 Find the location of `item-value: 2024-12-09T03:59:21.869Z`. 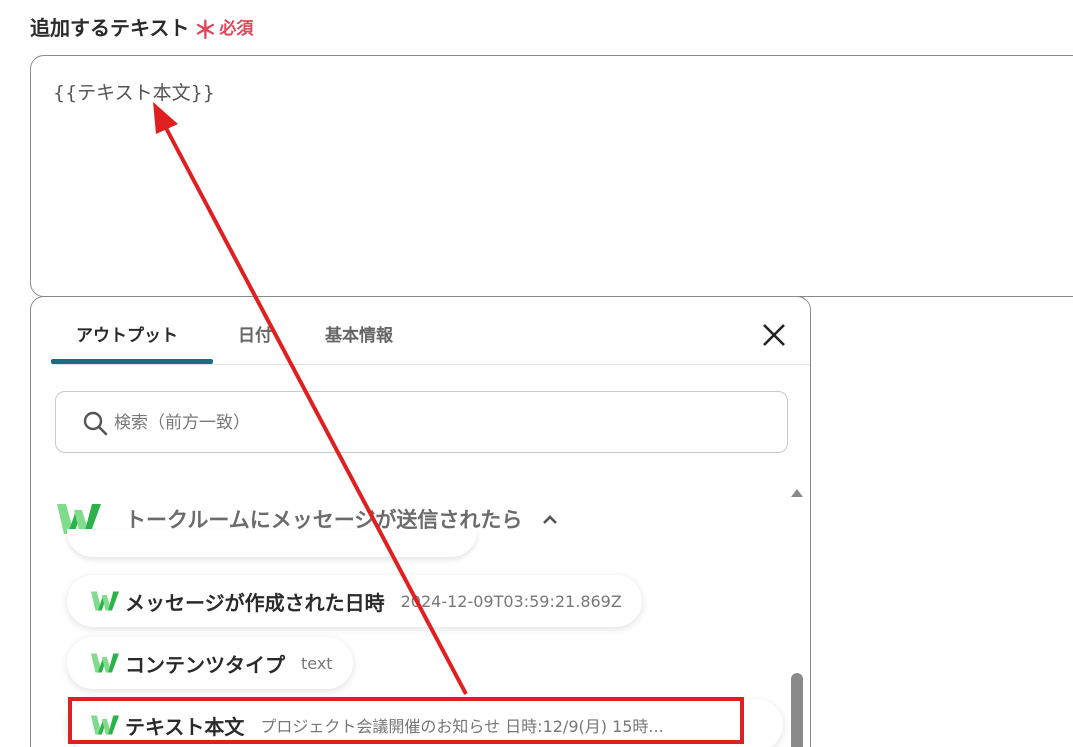

item-value: 2024-12-09T03:59:21.869Z is located at coordinates (511, 601).